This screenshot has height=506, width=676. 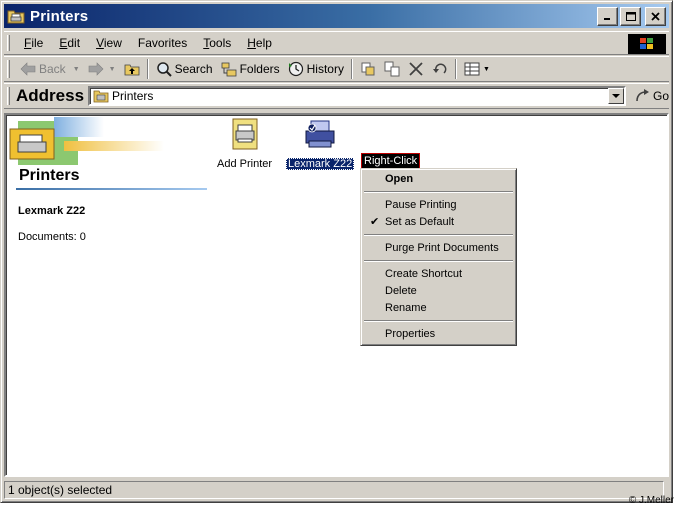 What do you see at coordinates (76, 69) in the screenshot?
I see `back-dropdown-icon: ▼` at bounding box center [76, 69].